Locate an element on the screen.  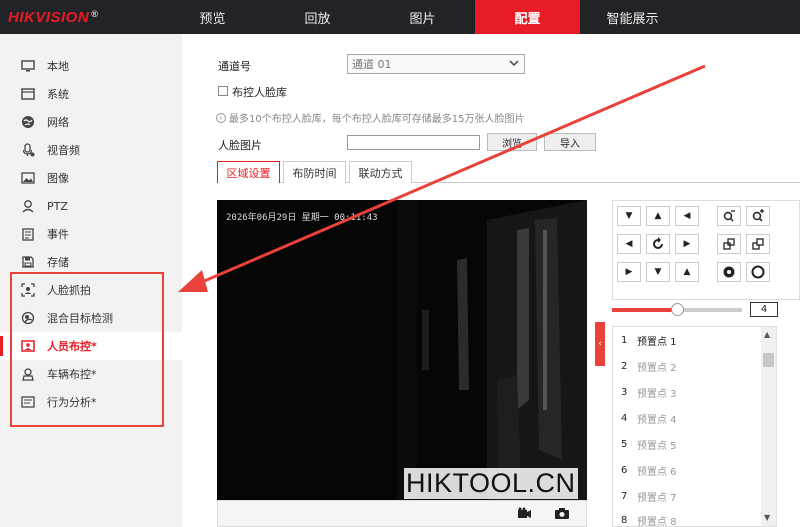
preset-name: 预置点 7 is located at coordinates (657, 498).